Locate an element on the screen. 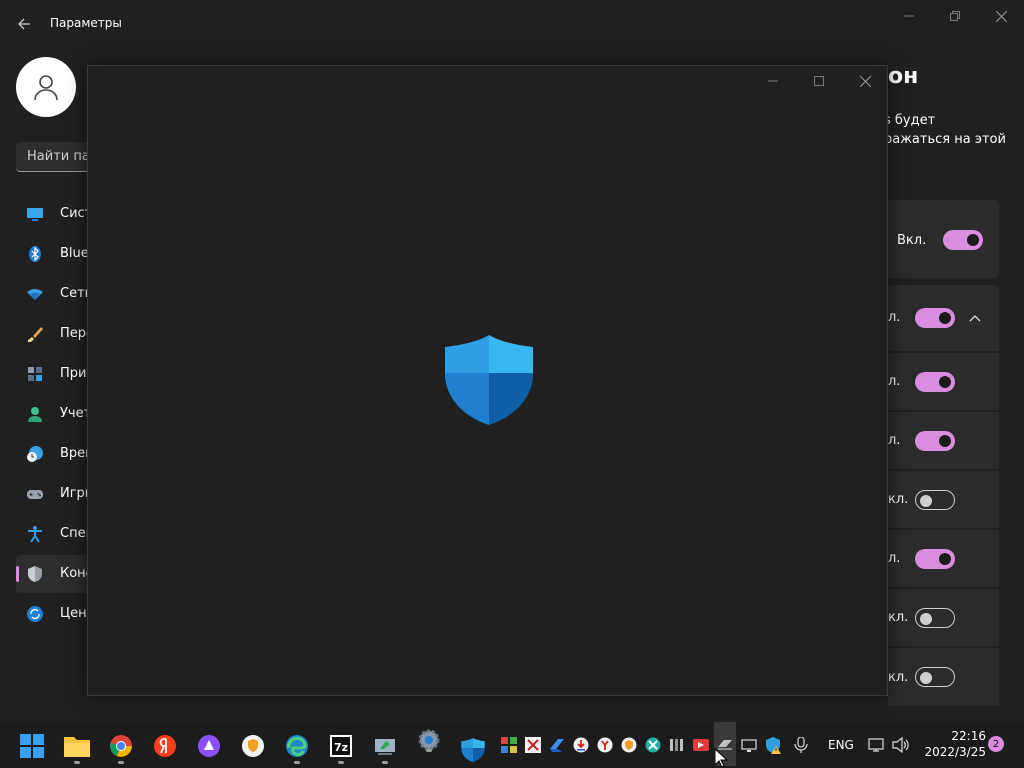 The width and height of the screenshot is (1024, 768). blue-arrow-icon is located at coordinates (557, 745).